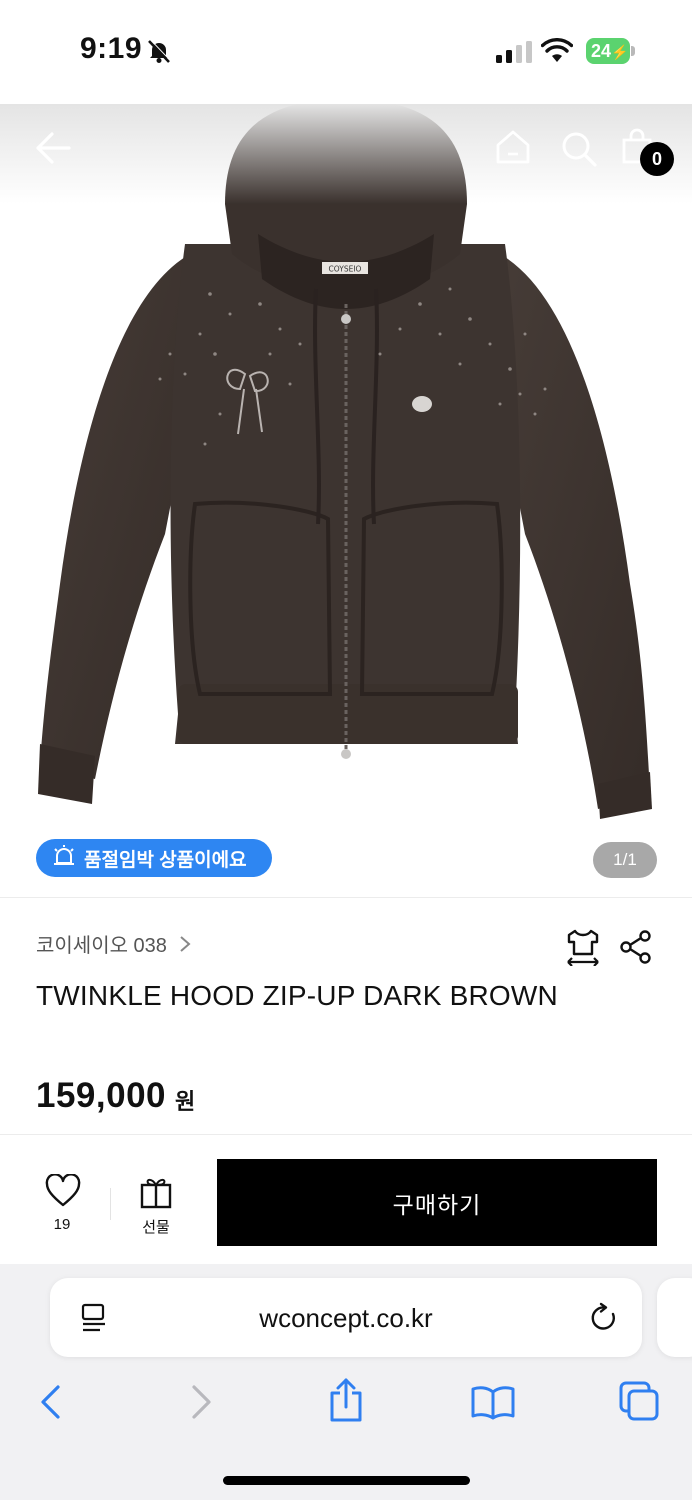 The width and height of the screenshot is (692, 1500). What do you see at coordinates (604, 1320) in the screenshot?
I see `reload-icon` at bounding box center [604, 1320].